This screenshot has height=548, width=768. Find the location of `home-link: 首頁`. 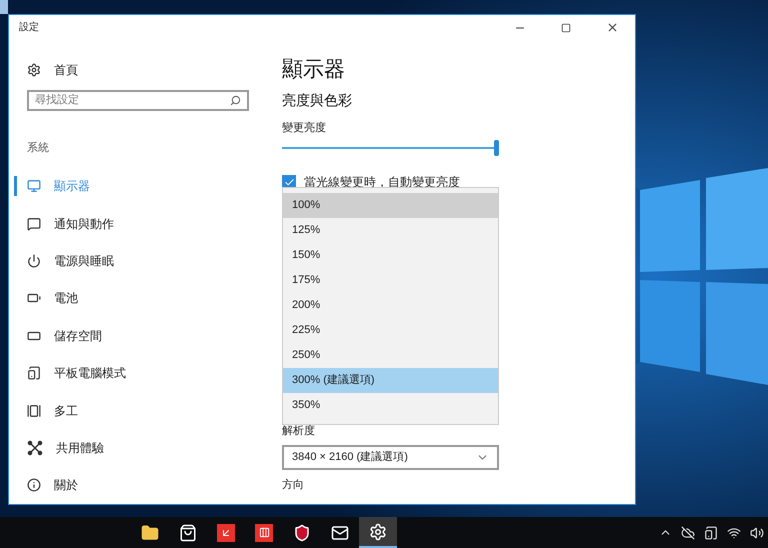

home-link: 首頁 is located at coordinates (145, 70).